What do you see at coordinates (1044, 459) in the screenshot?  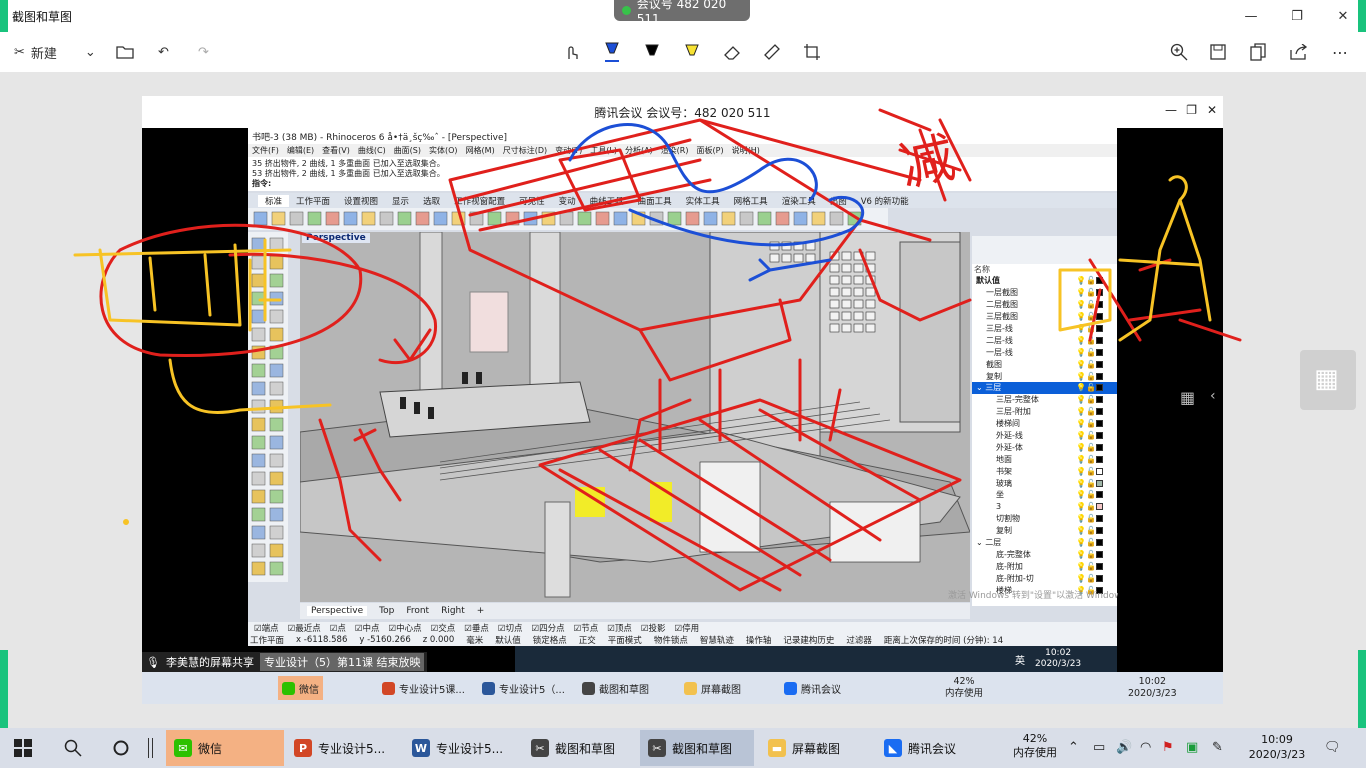 I see `layer-row: 地面 💡 🔓` at bounding box center [1044, 459].